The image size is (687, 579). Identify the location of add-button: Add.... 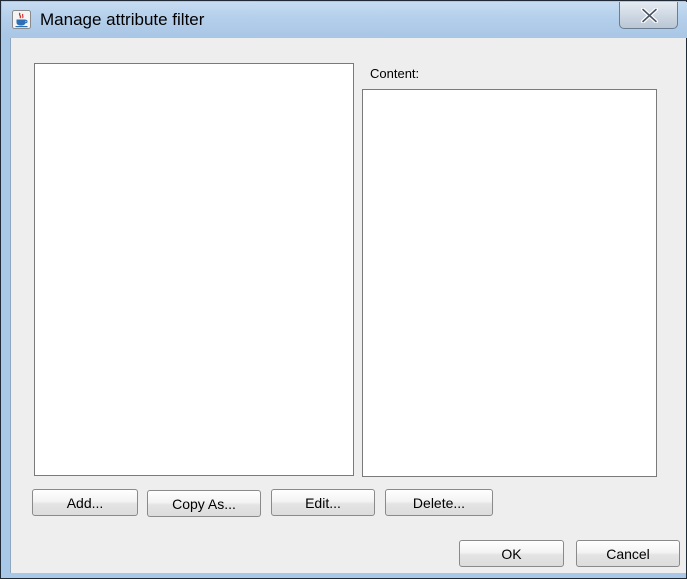
(85, 502).